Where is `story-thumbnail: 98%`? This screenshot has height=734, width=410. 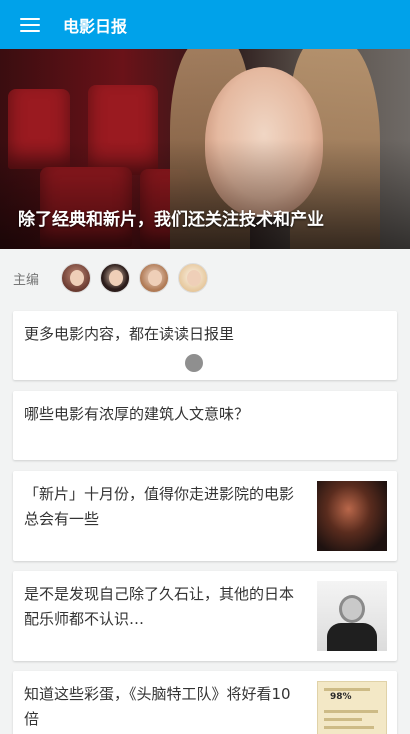 story-thumbnail: 98% is located at coordinates (352, 707).